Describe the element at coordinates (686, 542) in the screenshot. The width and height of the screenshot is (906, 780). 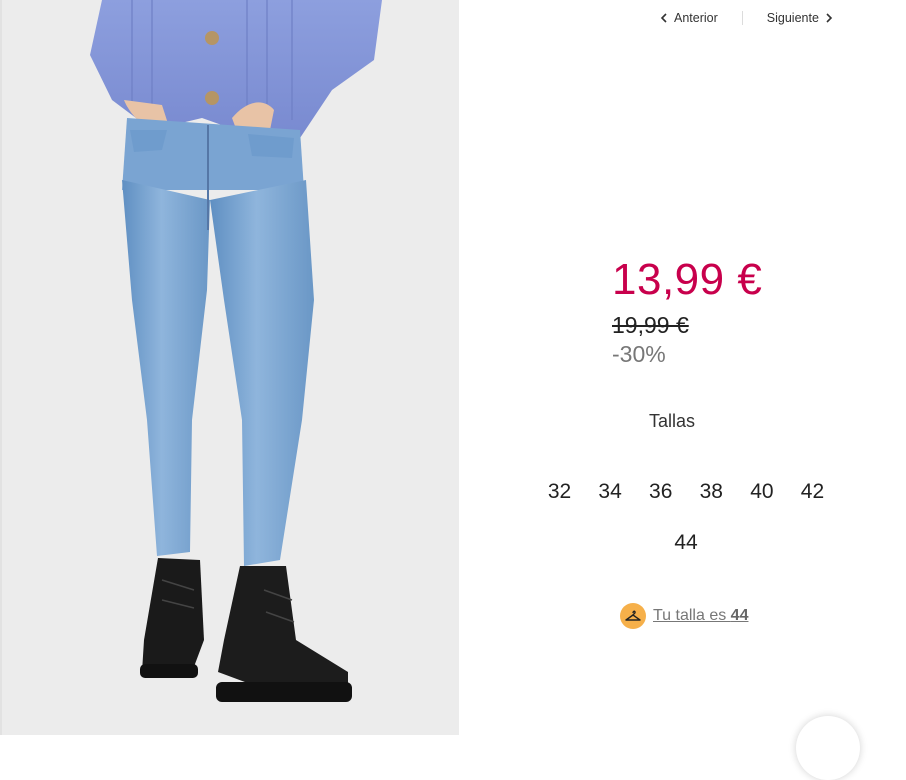
I see `size-option-44: 44` at that location.